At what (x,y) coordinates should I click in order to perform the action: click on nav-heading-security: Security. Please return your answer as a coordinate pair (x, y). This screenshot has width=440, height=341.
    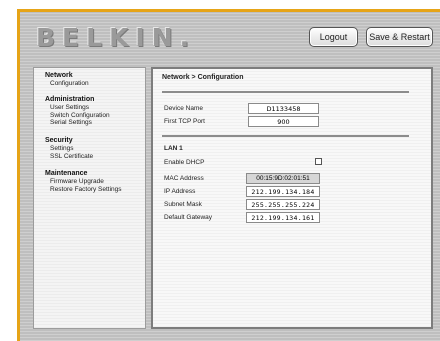
    Looking at the image, I should click on (59, 140).